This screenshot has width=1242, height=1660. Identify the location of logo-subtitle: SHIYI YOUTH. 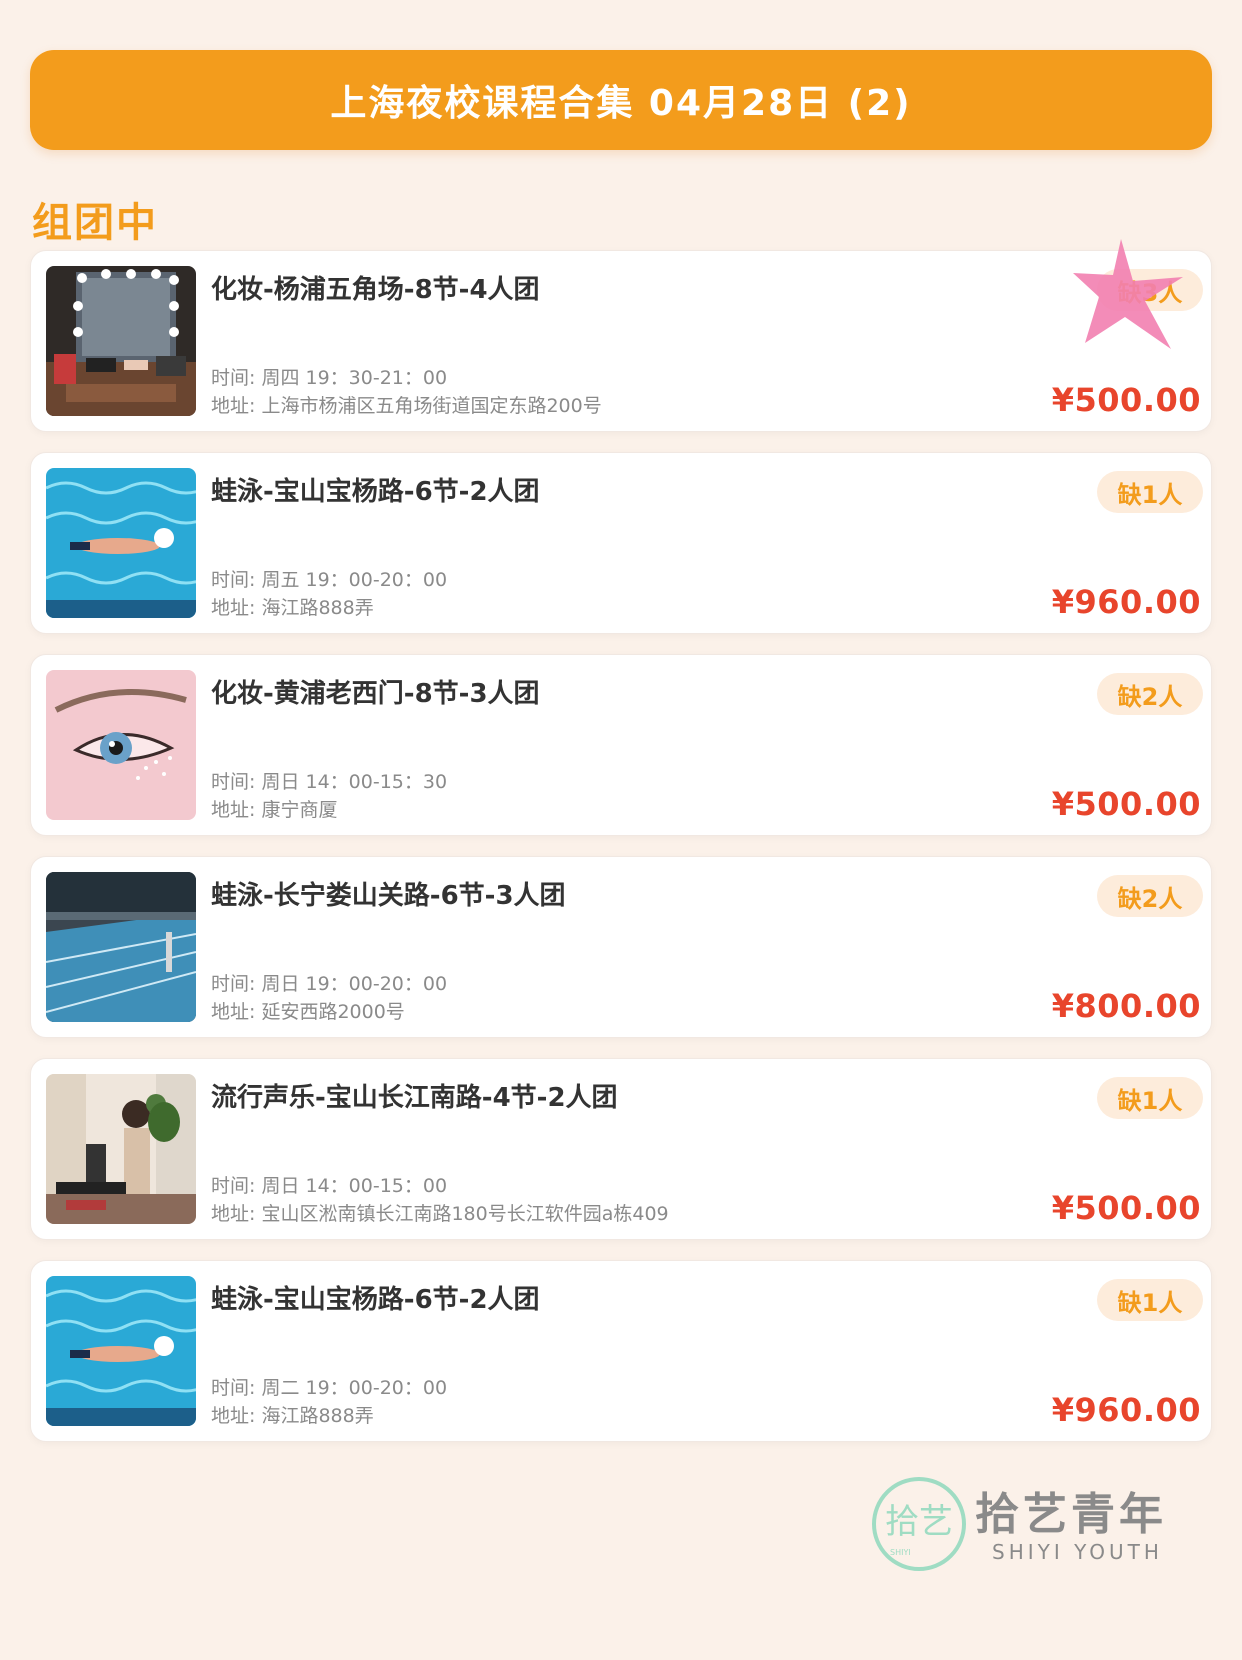
(1077, 1552).